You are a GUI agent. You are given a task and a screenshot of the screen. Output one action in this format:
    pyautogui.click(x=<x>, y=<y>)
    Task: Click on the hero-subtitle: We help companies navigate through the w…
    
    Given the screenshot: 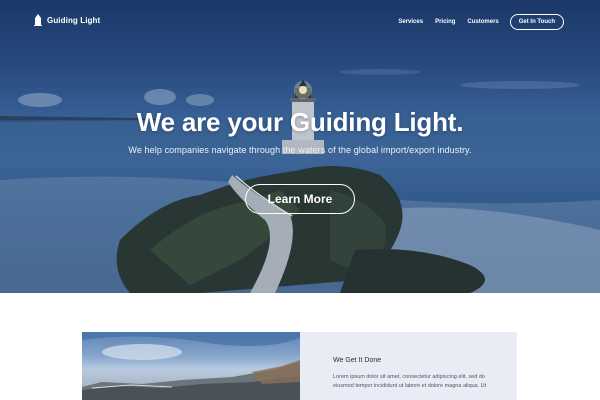 What is the action you would take?
    pyautogui.click(x=300, y=150)
    